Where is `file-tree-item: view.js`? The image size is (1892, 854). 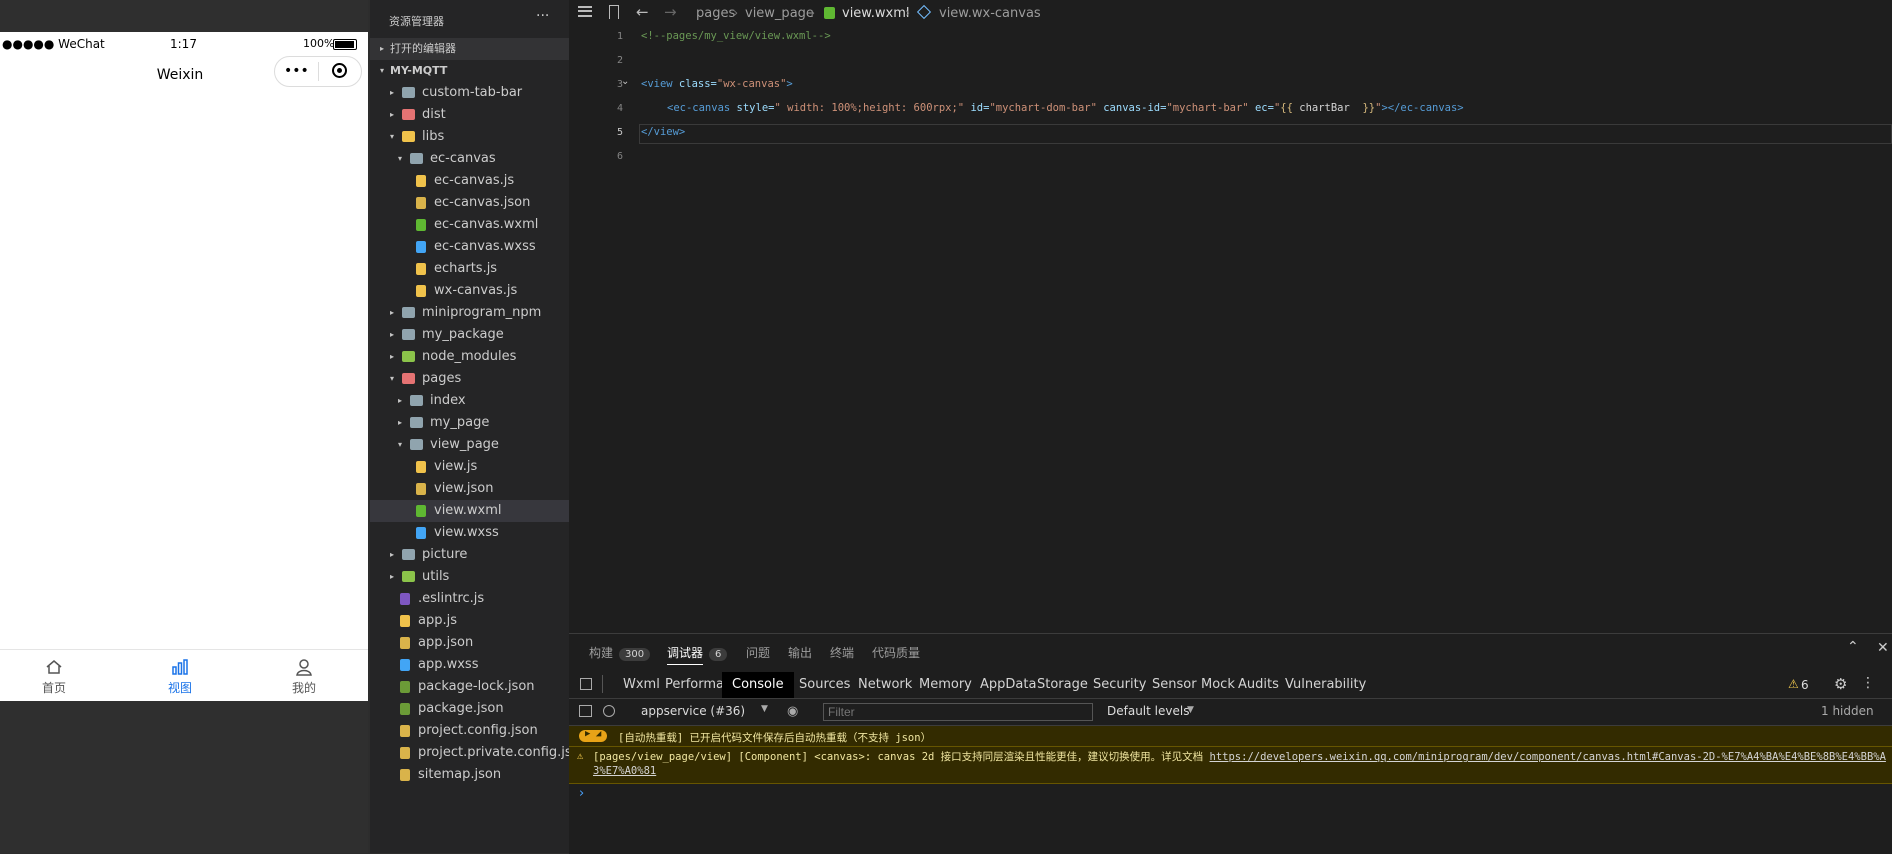
file-tree-item: view.js is located at coordinates (469, 467).